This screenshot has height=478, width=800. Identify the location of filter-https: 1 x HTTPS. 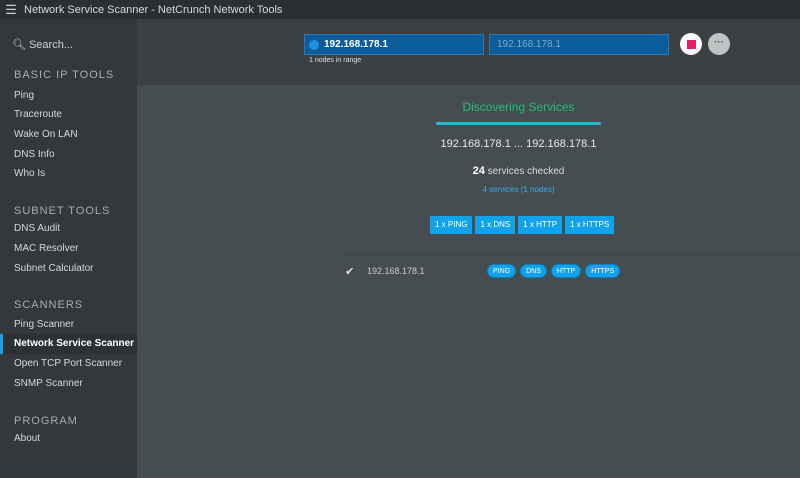
(590, 225).